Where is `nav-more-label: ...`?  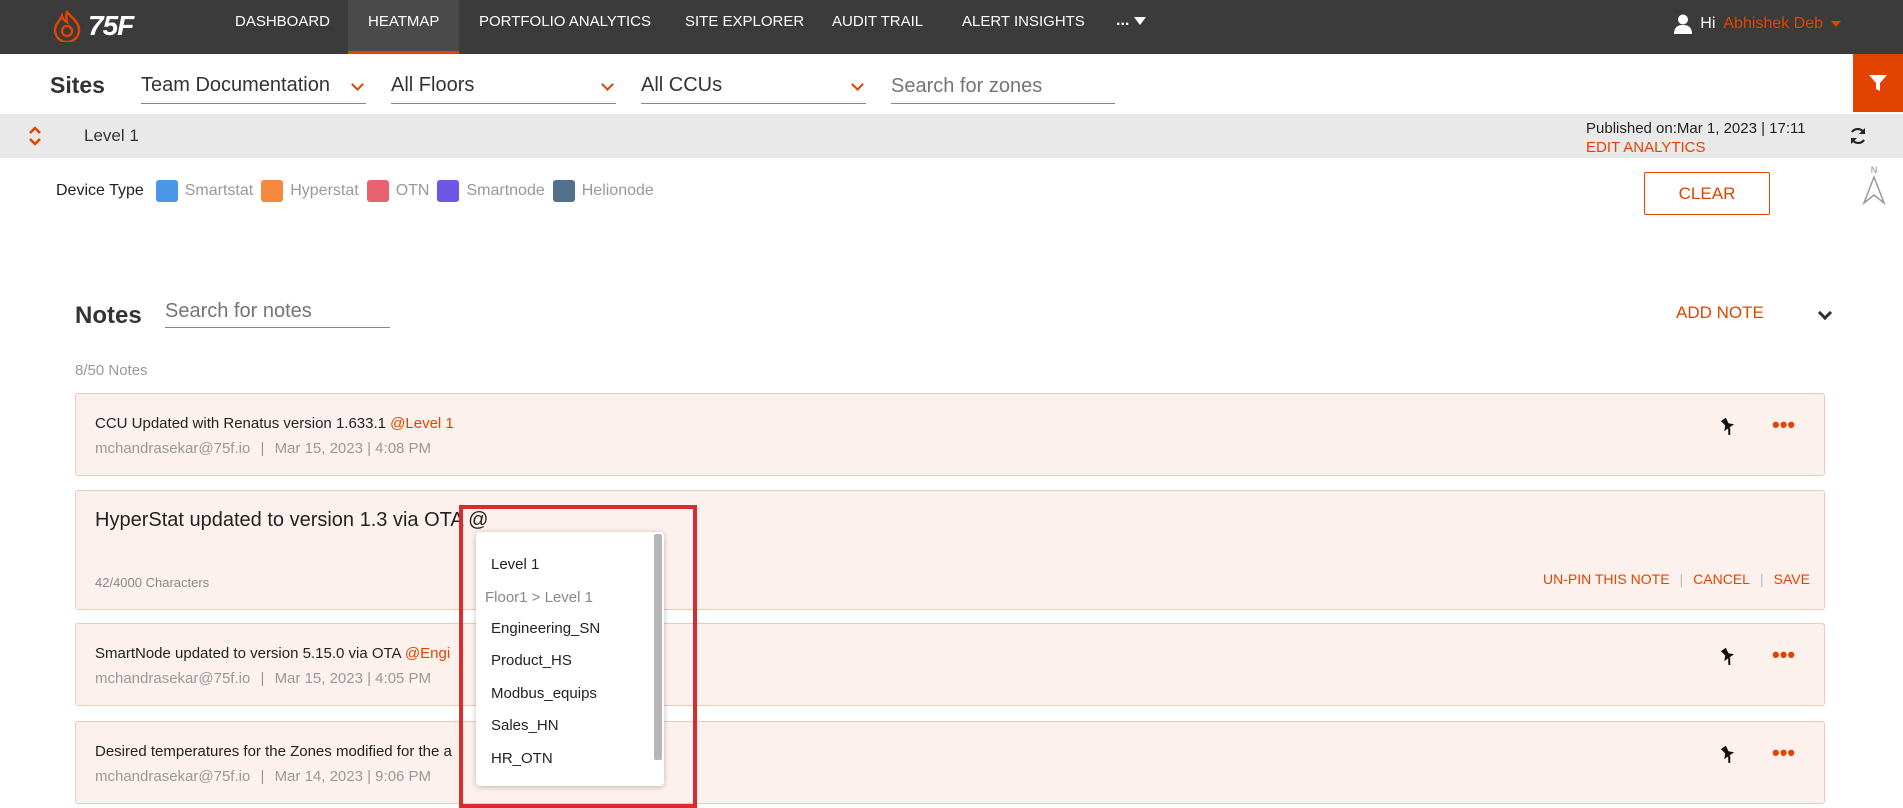 nav-more-label: ... is located at coordinates (1123, 20).